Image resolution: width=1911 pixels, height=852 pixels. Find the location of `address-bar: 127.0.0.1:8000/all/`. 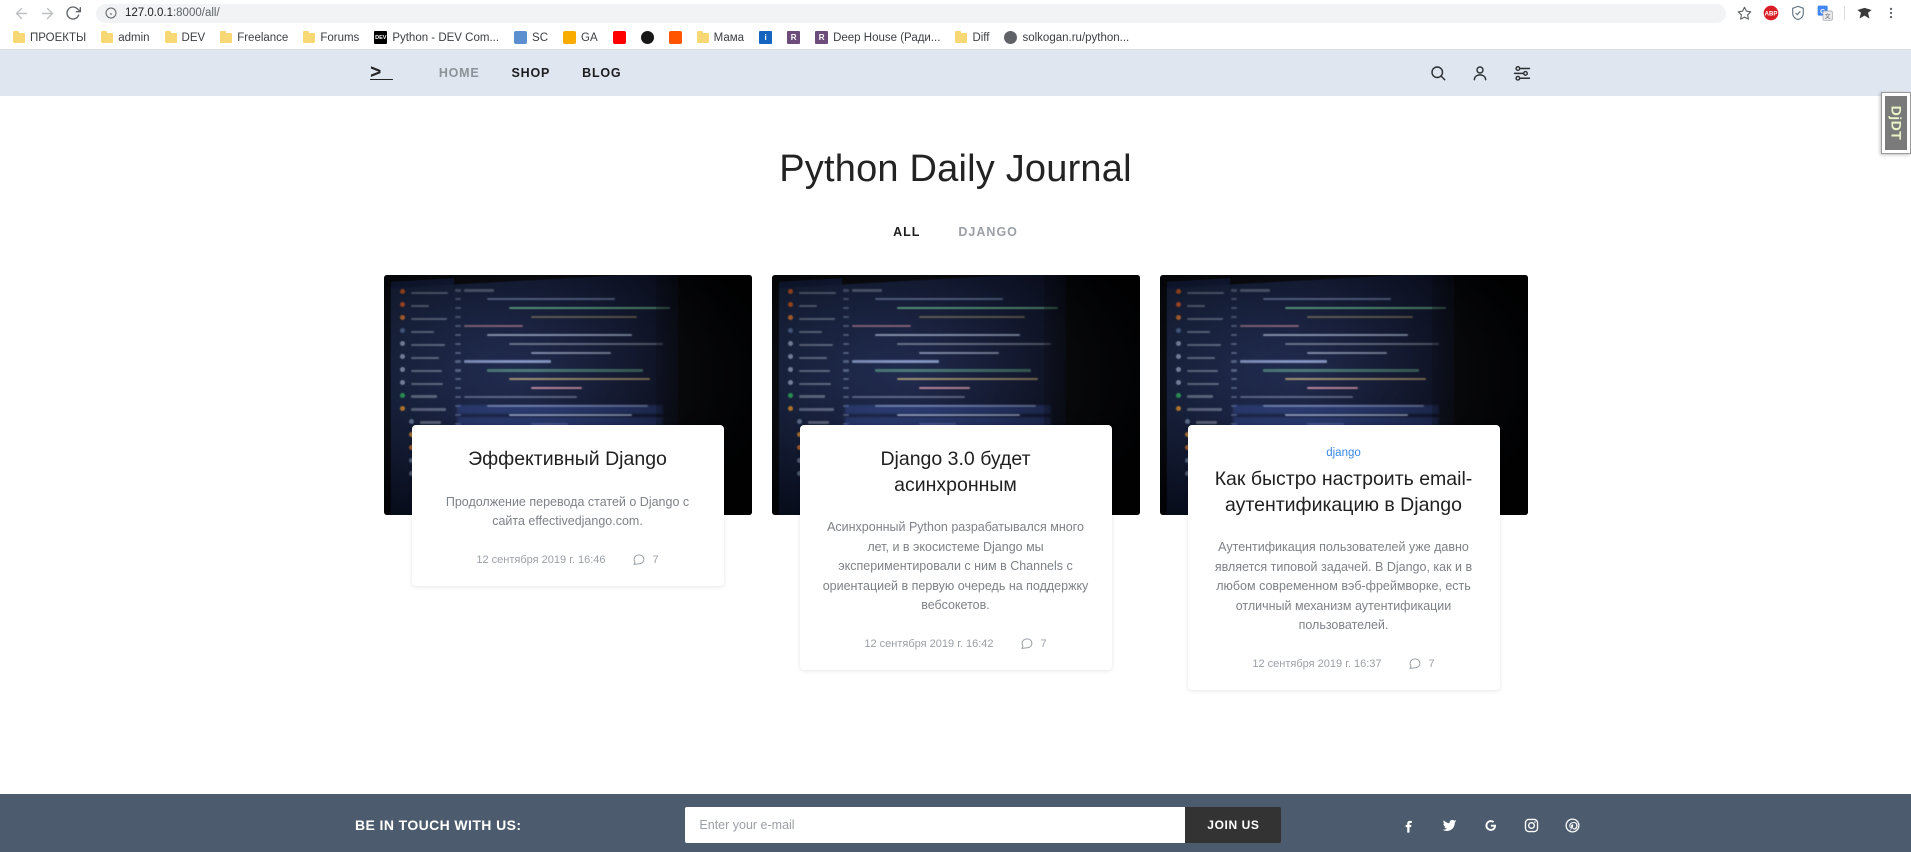

address-bar: 127.0.0.1:8000/all/ is located at coordinates (911, 13).